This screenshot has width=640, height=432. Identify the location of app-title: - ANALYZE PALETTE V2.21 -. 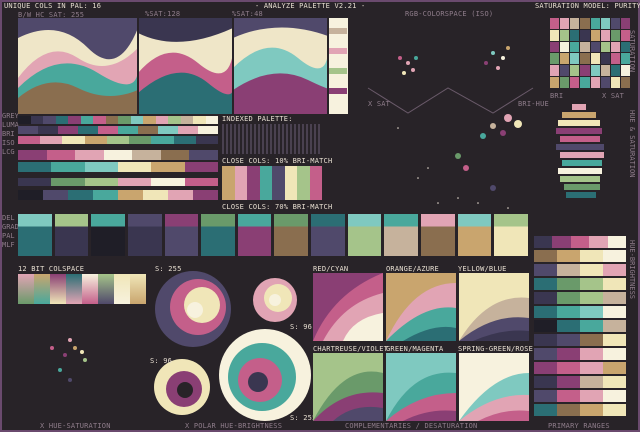
(310, 6).